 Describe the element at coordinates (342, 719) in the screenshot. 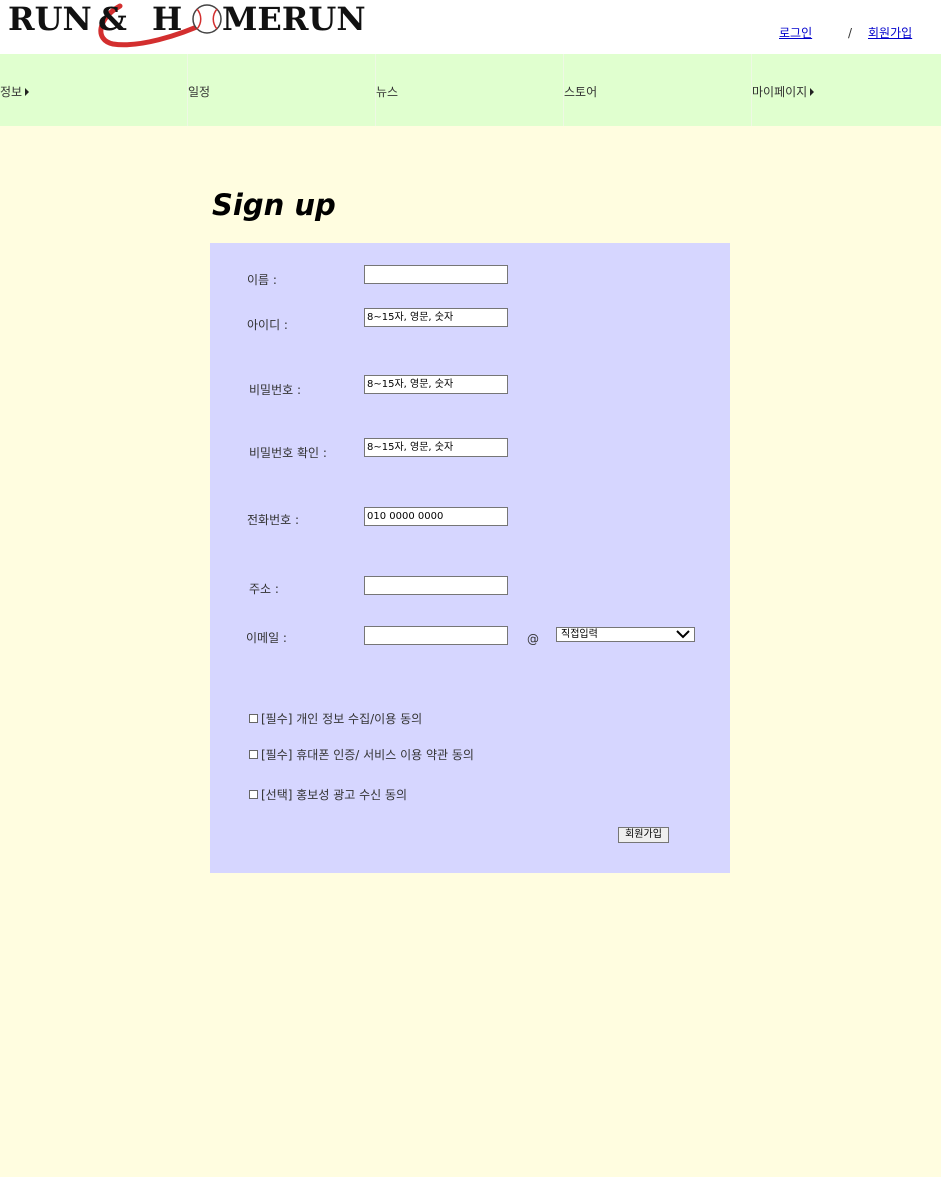

I see `agreement-privacy-label: [필수] 개인 정보 수집/이용 동의` at that location.